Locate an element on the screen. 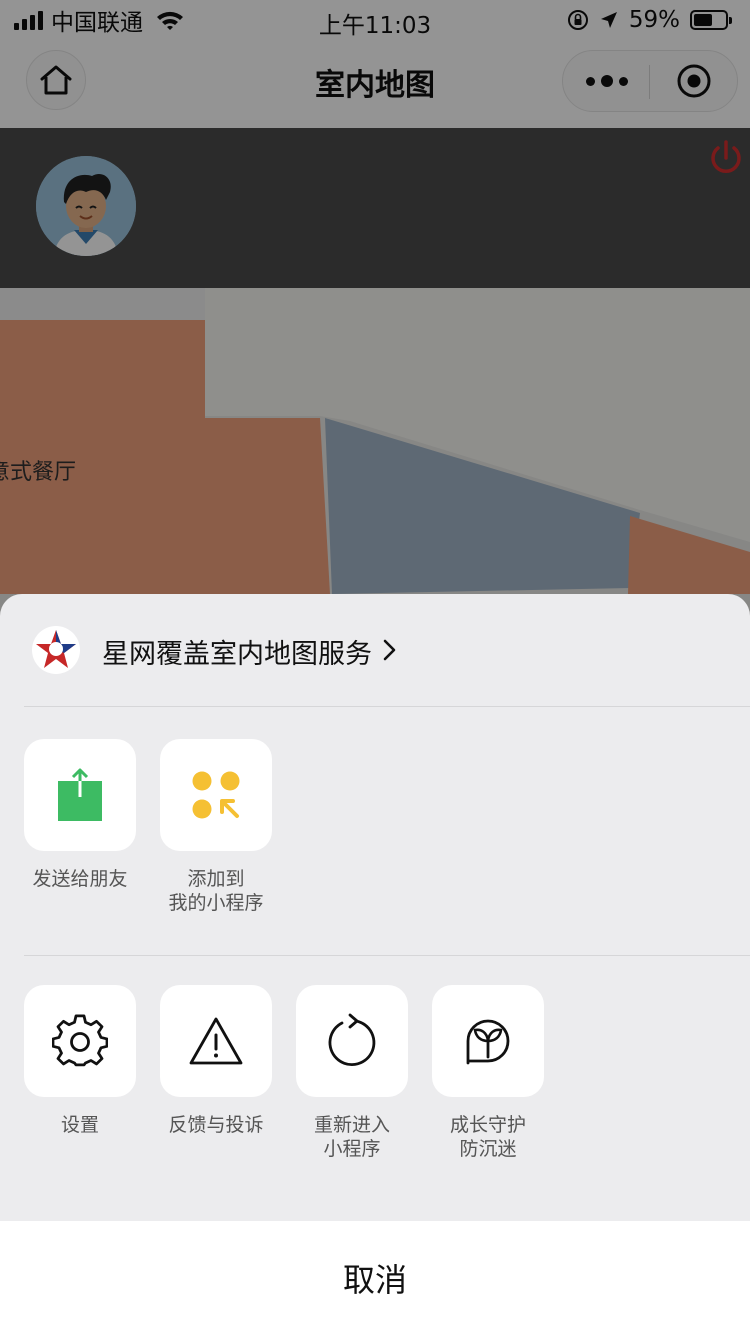  send-to-friend-button: 发送给朋友 is located at coordinates (80, 827).